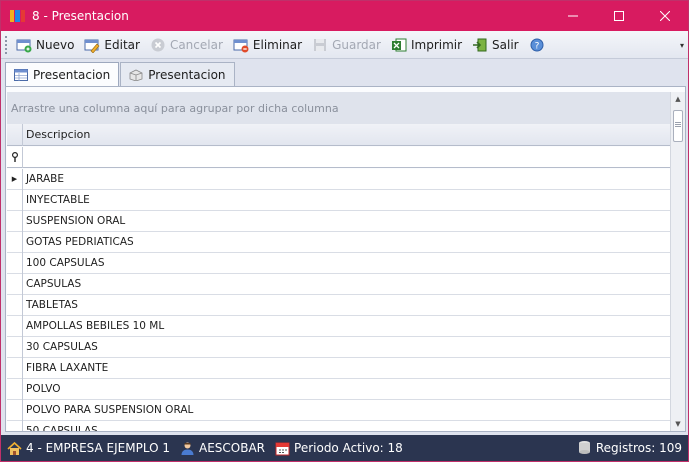 The height and width of the screenshot is (462, 689). Describe the element at coordinates (344, 16) in the screenshot. I see `title-bar: 8 - Presentacion` at that location.